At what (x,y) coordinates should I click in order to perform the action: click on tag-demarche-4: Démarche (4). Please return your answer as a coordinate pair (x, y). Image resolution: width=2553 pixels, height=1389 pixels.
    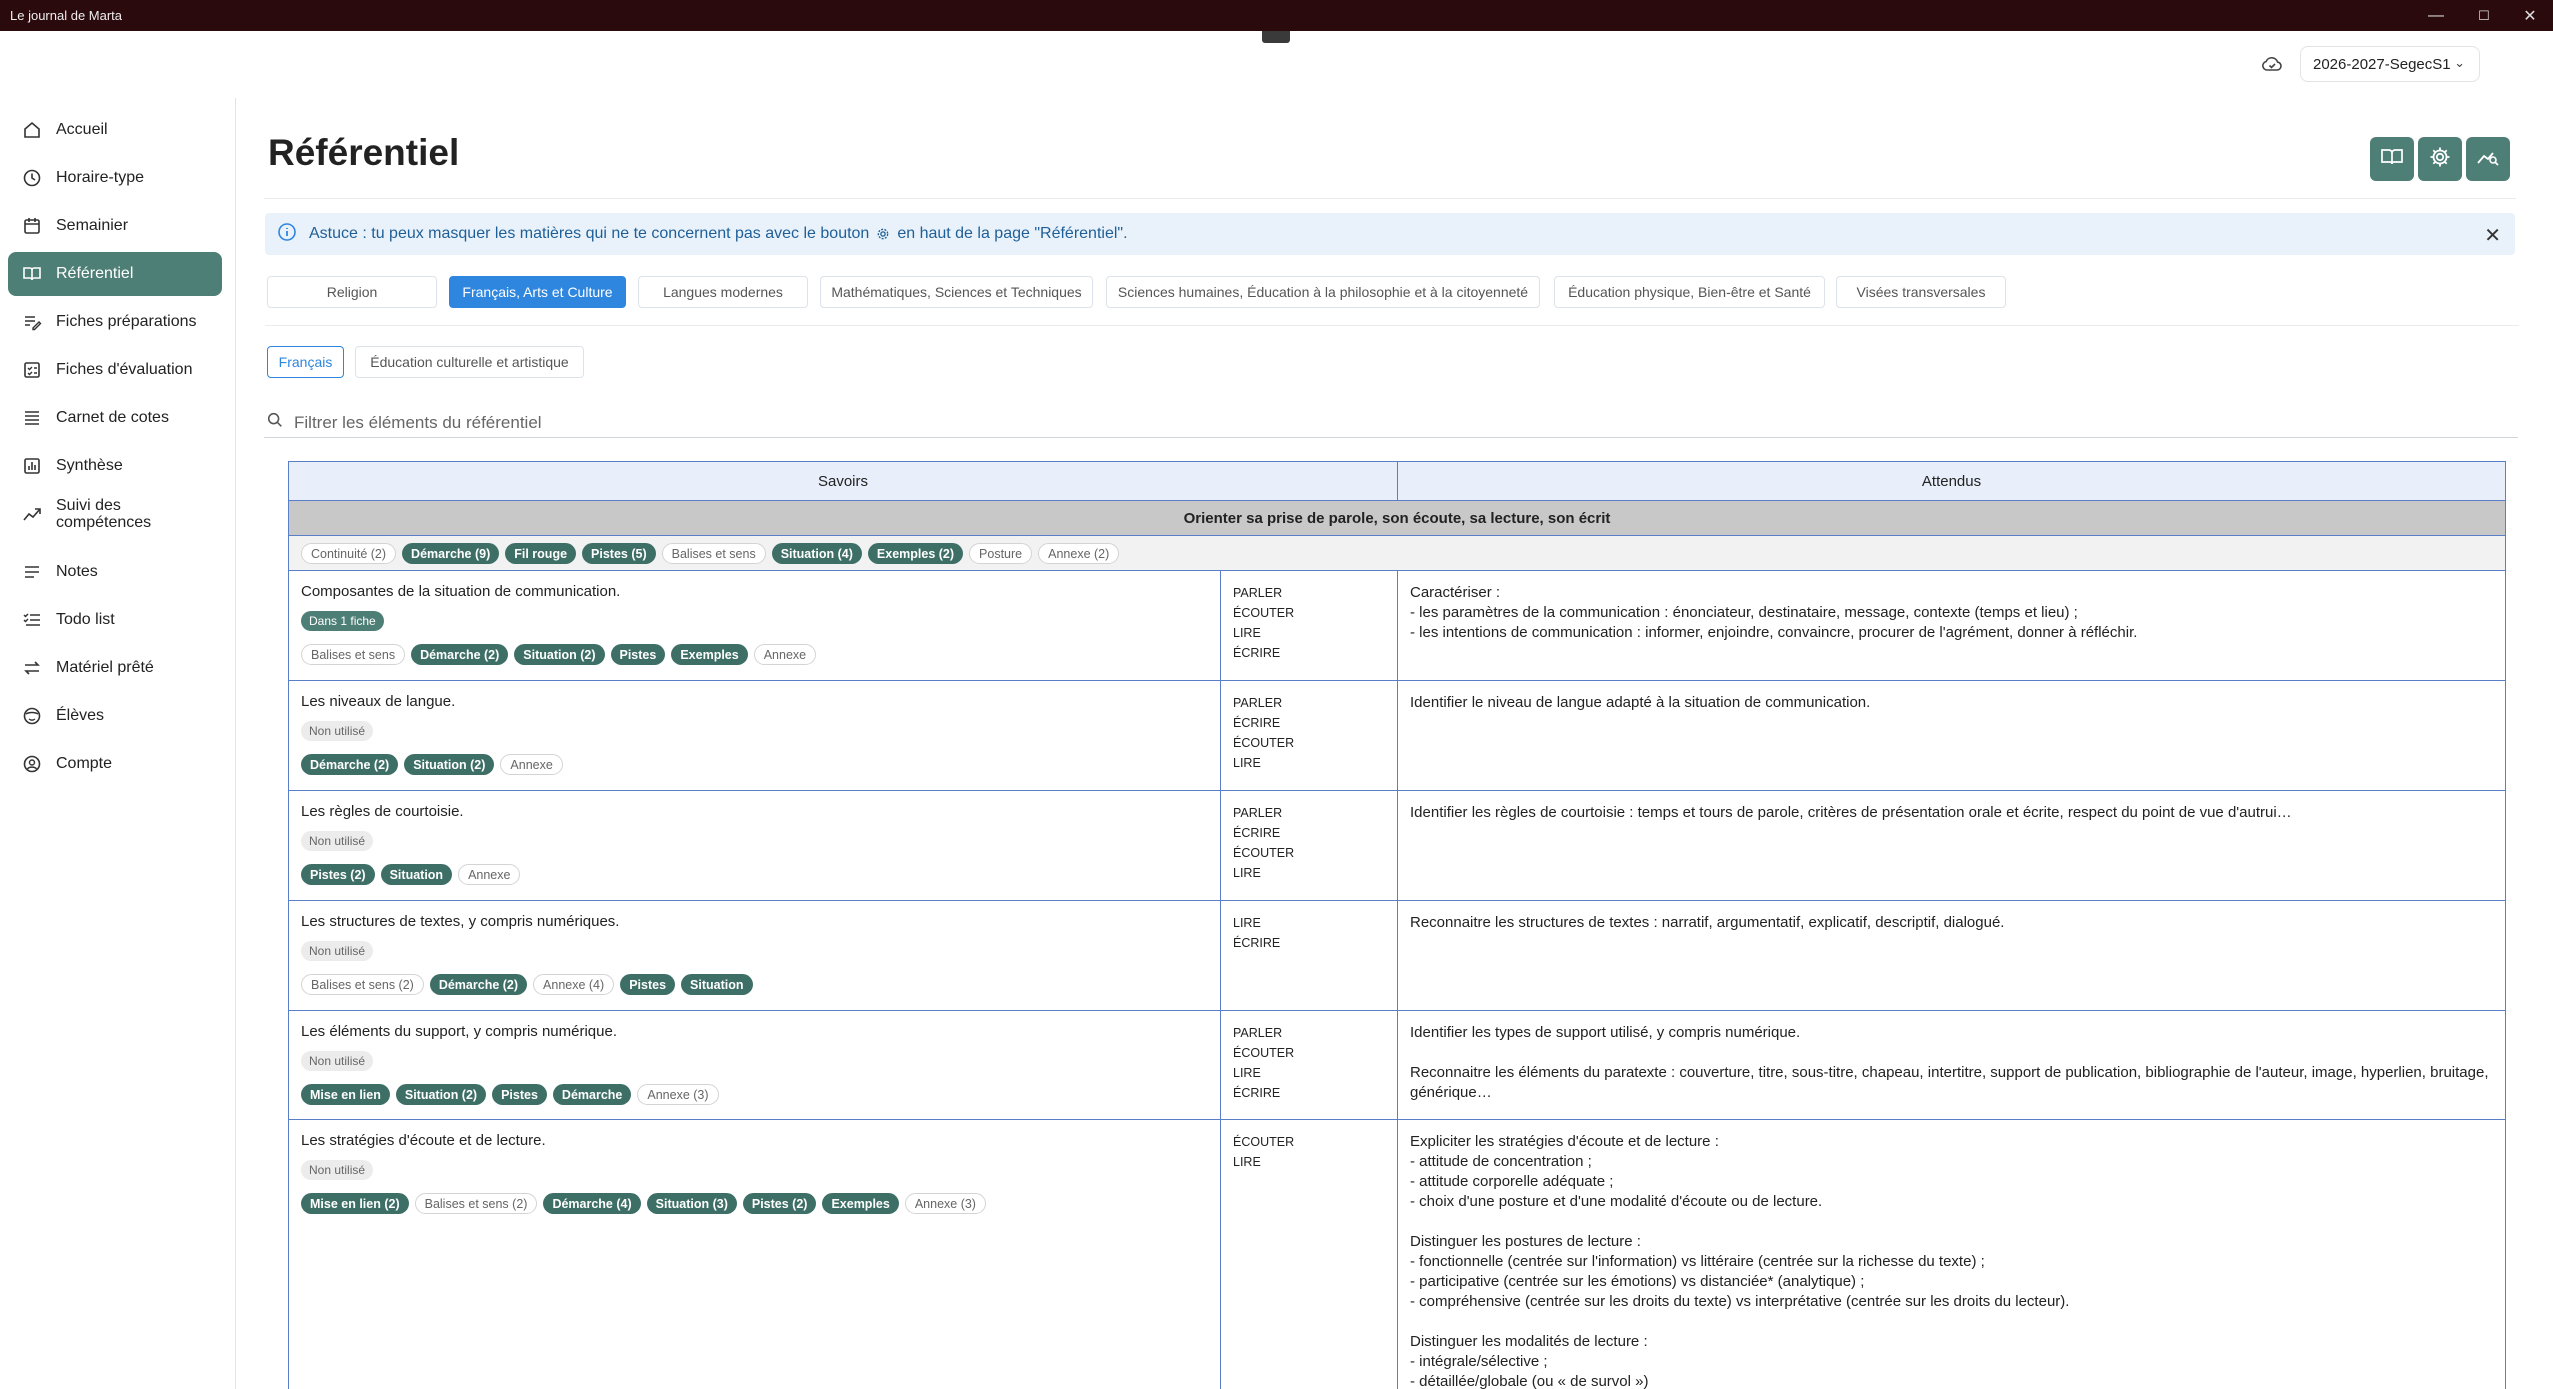
    Looking at the image, I should click on (592, 1203).